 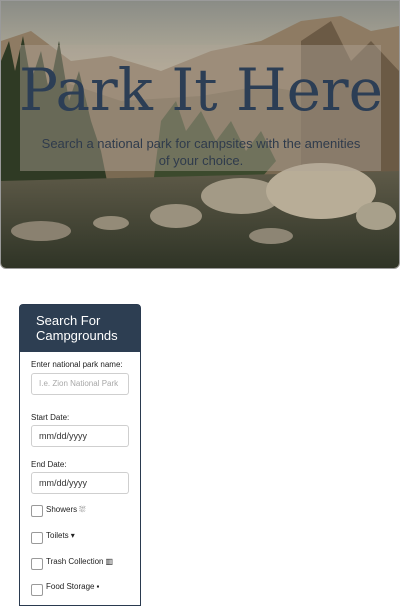 I want to click on food-storage-label: Food Storage, so click(x=70, y=586).